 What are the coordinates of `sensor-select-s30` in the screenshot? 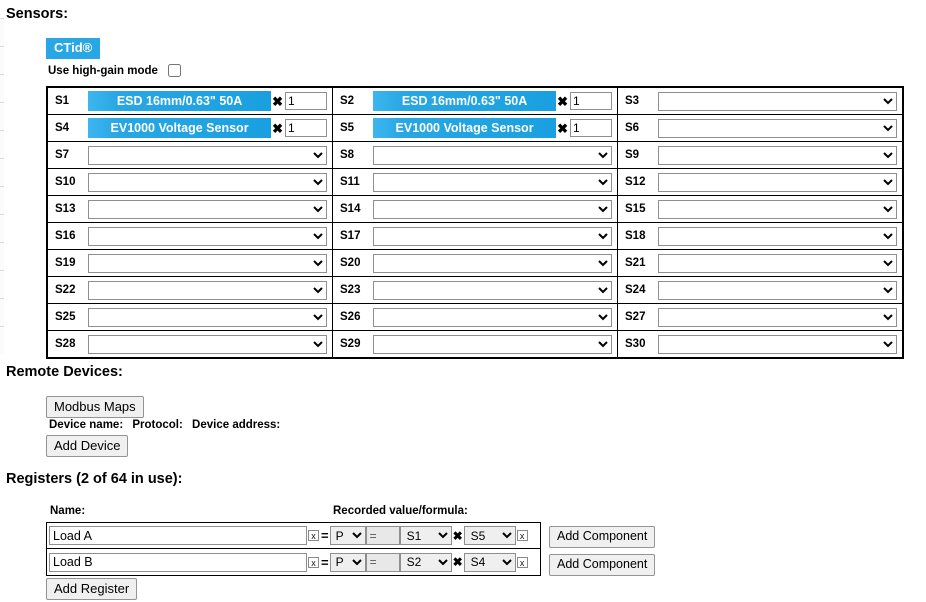 It's located at (777, 344).